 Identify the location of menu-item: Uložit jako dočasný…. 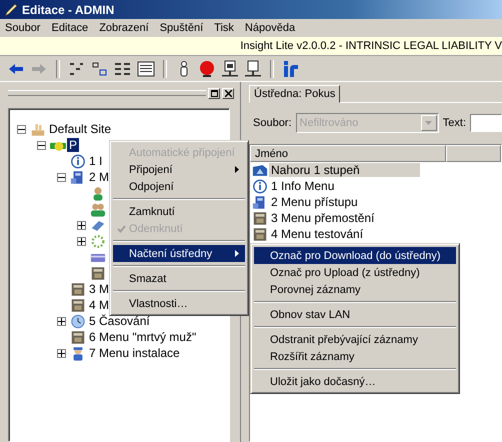
(355, 381).